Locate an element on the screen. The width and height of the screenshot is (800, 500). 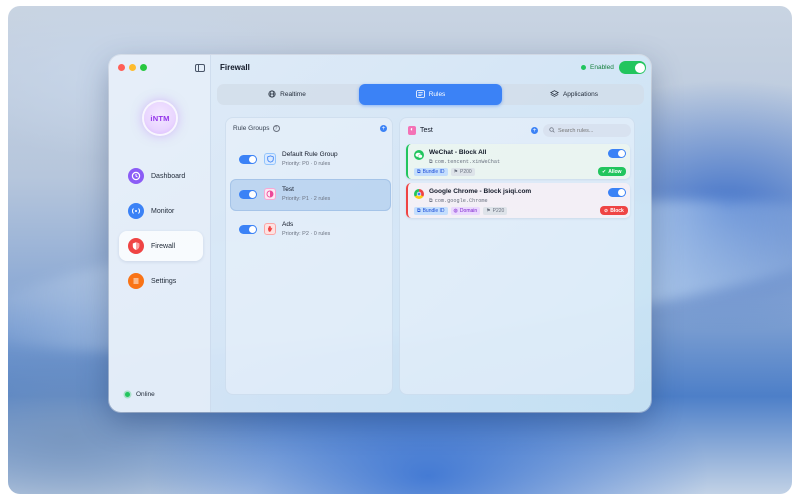
signal-icon is located at coordinates (136, 211).